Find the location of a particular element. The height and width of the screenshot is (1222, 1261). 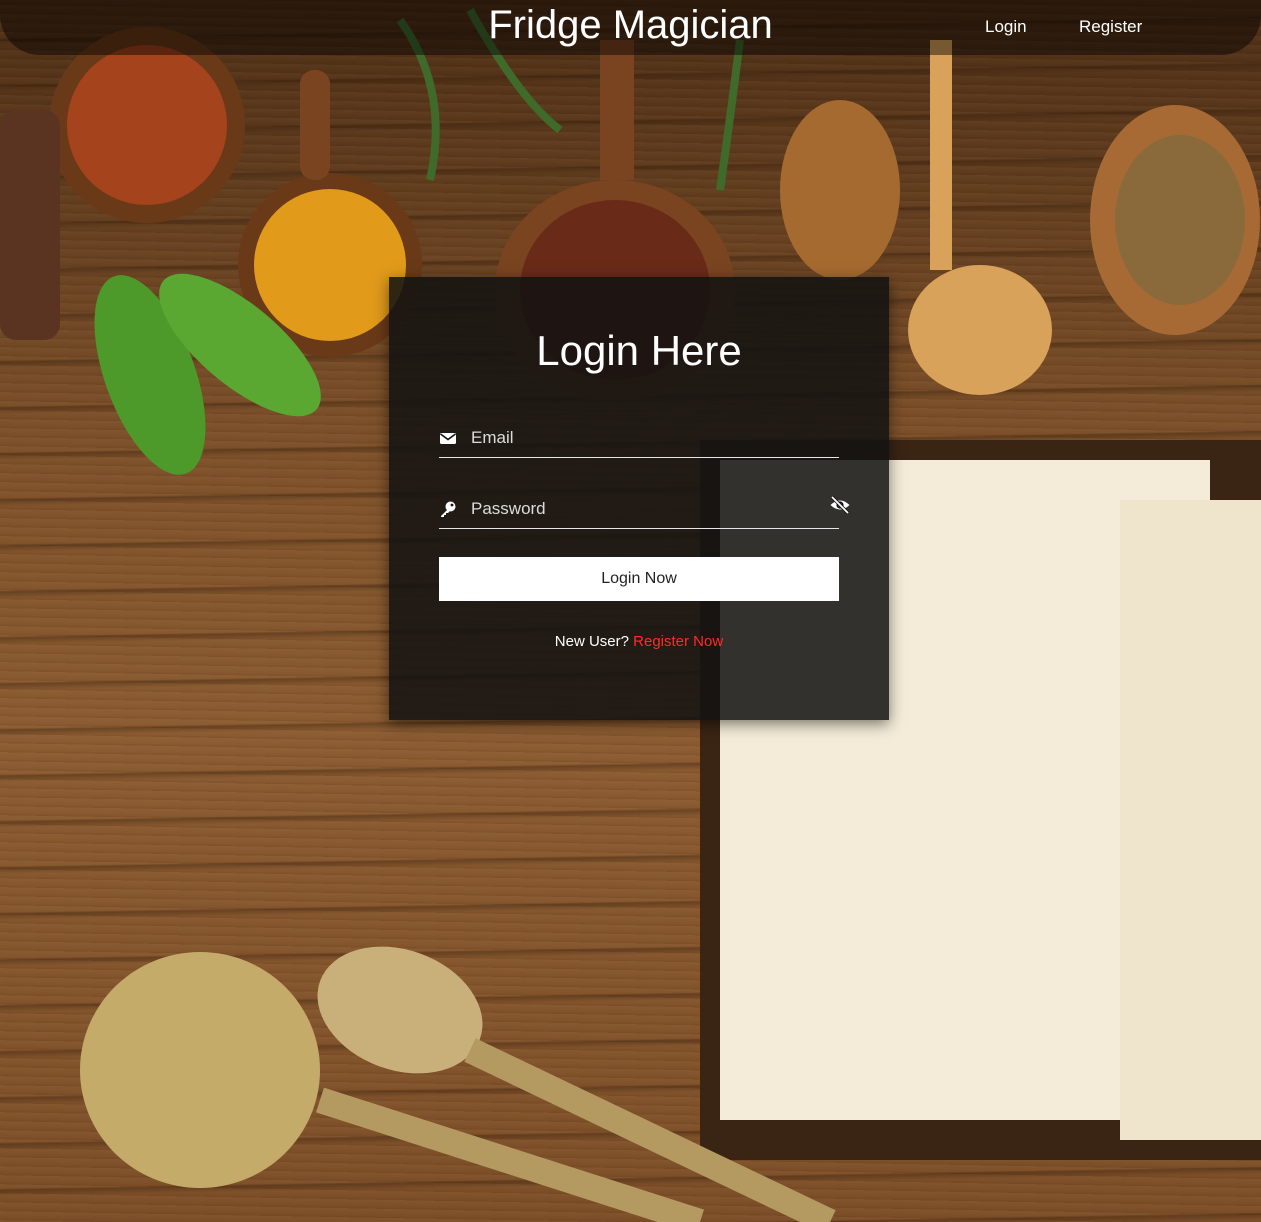

login-card: Login Here Login Now is located at coordinates (639, 498).